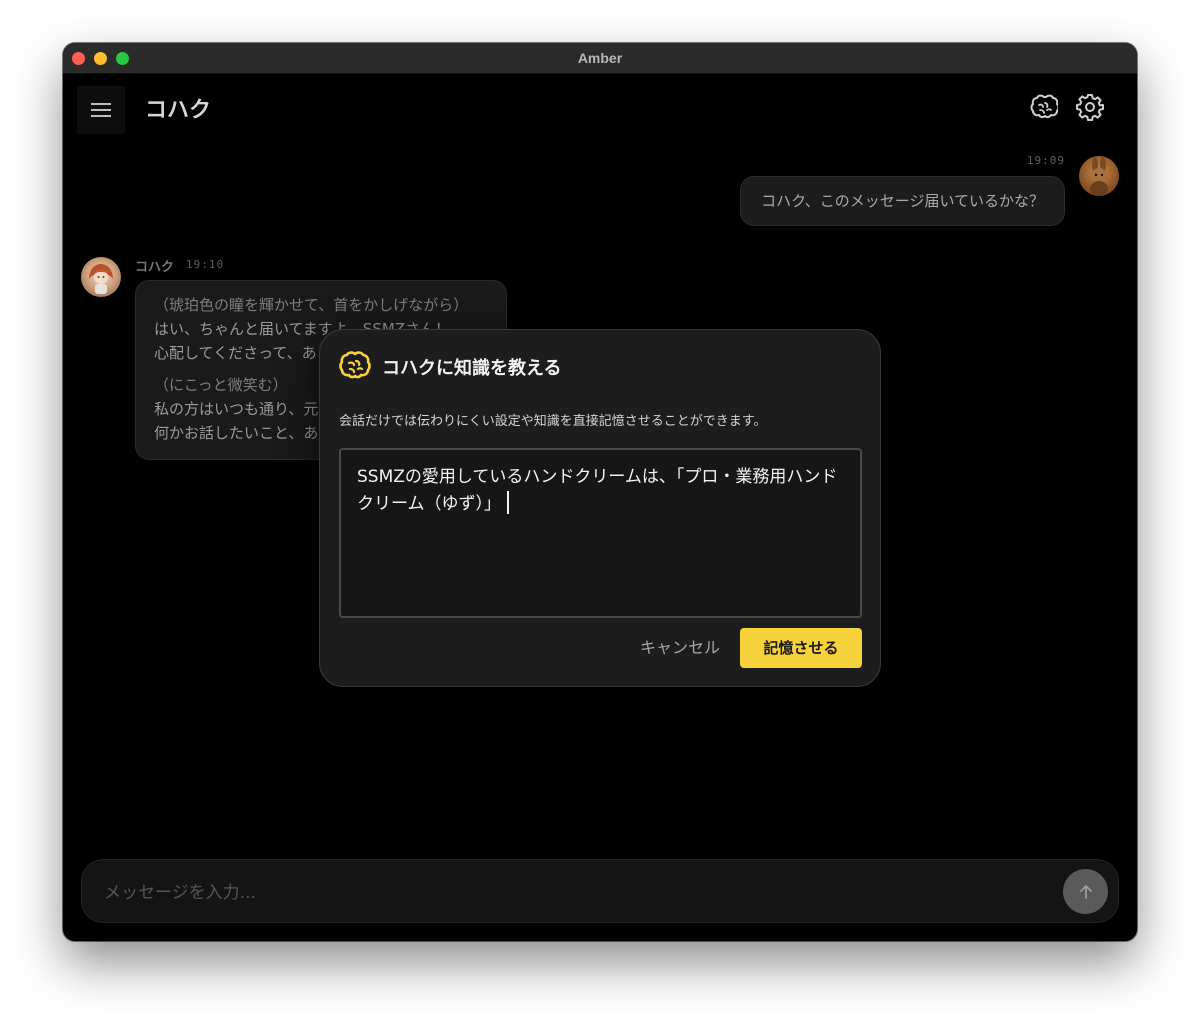  I want to click on user-message-bubble: コハク、このメッセージ届いているかな？, so click(902, 201).